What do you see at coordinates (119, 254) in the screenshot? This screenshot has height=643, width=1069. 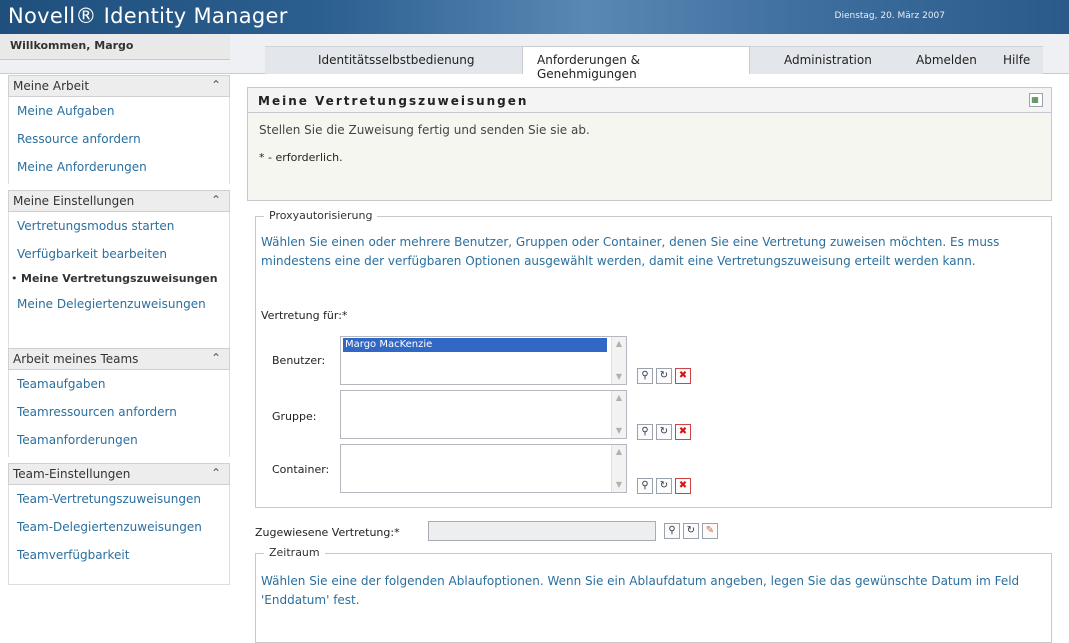 I see `sidebar-item-verfuegbarkeit-bearbeiten: Verfügbarkeit bearbeiten` at bounding box center [119, 254].